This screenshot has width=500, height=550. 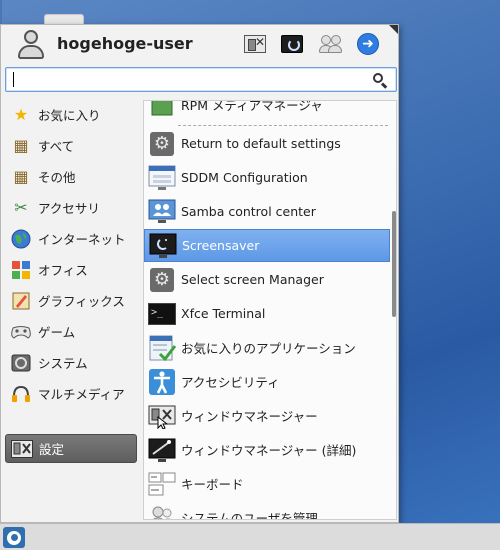 What do you see at coordinates (221, 245) in the screenshot?
I see `app-label: Screensaver` at bounding box center [221, 245].